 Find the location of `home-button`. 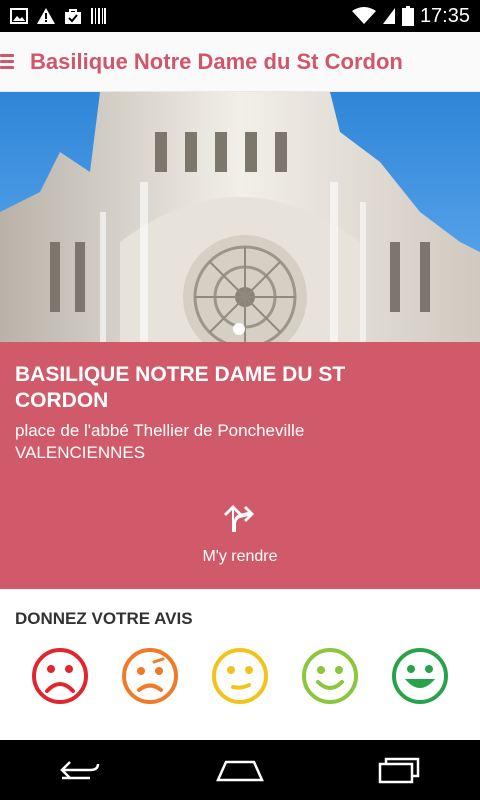

home-button is located at coordinates (240, 770).